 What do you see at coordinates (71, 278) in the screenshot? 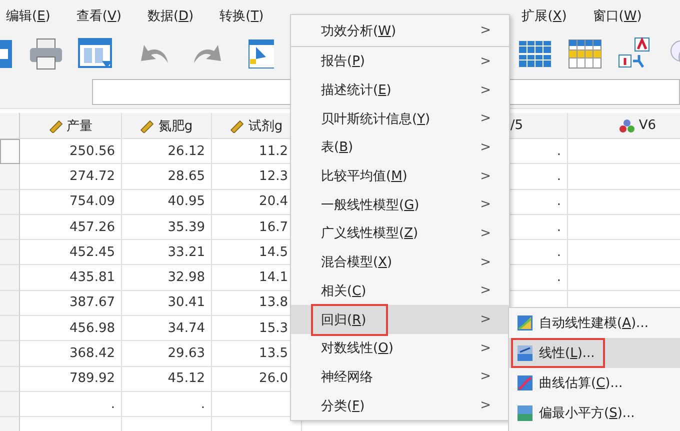
I see `table-cell: 435.81` at bounding box center [71, 278].